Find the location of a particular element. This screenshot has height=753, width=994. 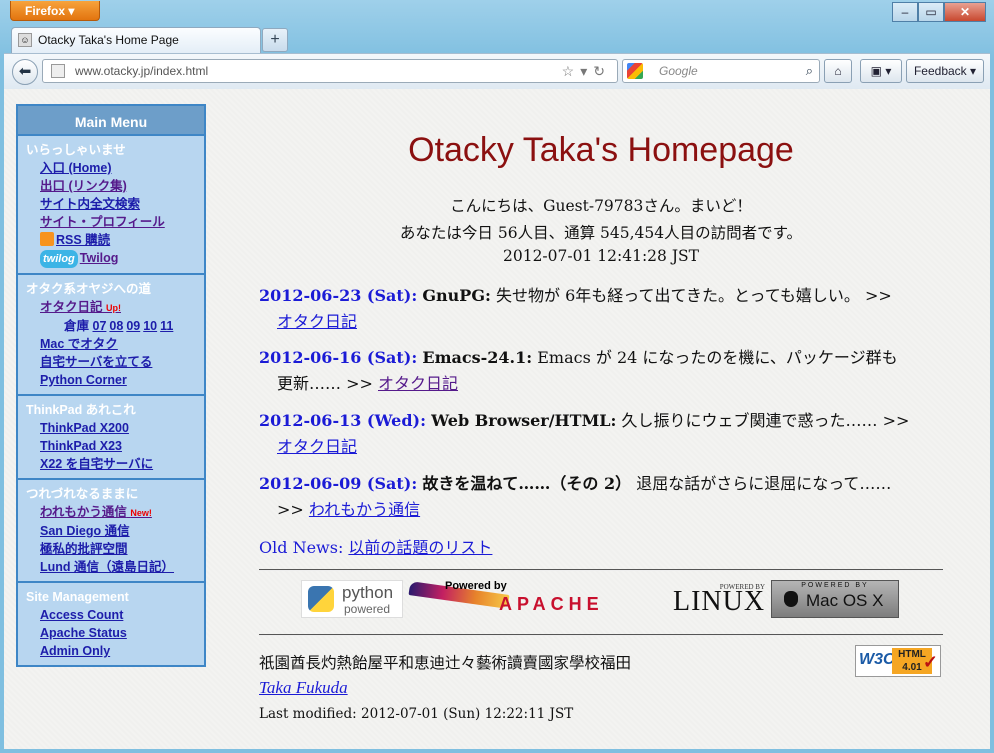

archive-link-09: 09 is located at coordinates (133, 326).